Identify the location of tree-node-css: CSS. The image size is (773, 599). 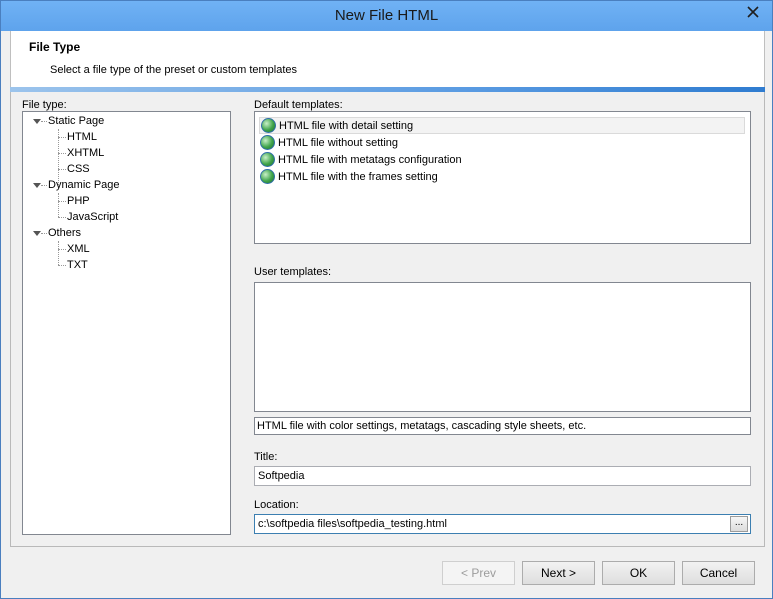
(78, 169).